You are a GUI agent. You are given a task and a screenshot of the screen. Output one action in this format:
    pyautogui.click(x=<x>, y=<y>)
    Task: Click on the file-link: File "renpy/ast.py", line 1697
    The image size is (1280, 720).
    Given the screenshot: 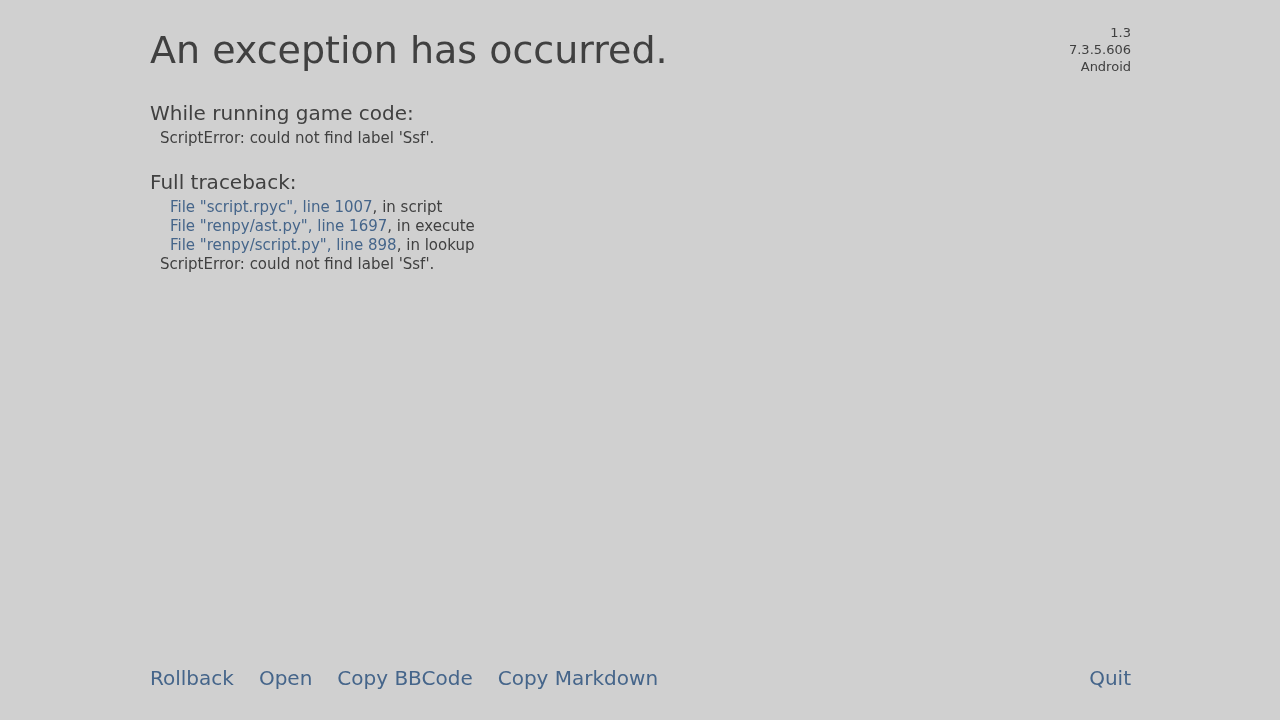 What is the action you would take?
    pyautogui.click(x=279, y=226)
    